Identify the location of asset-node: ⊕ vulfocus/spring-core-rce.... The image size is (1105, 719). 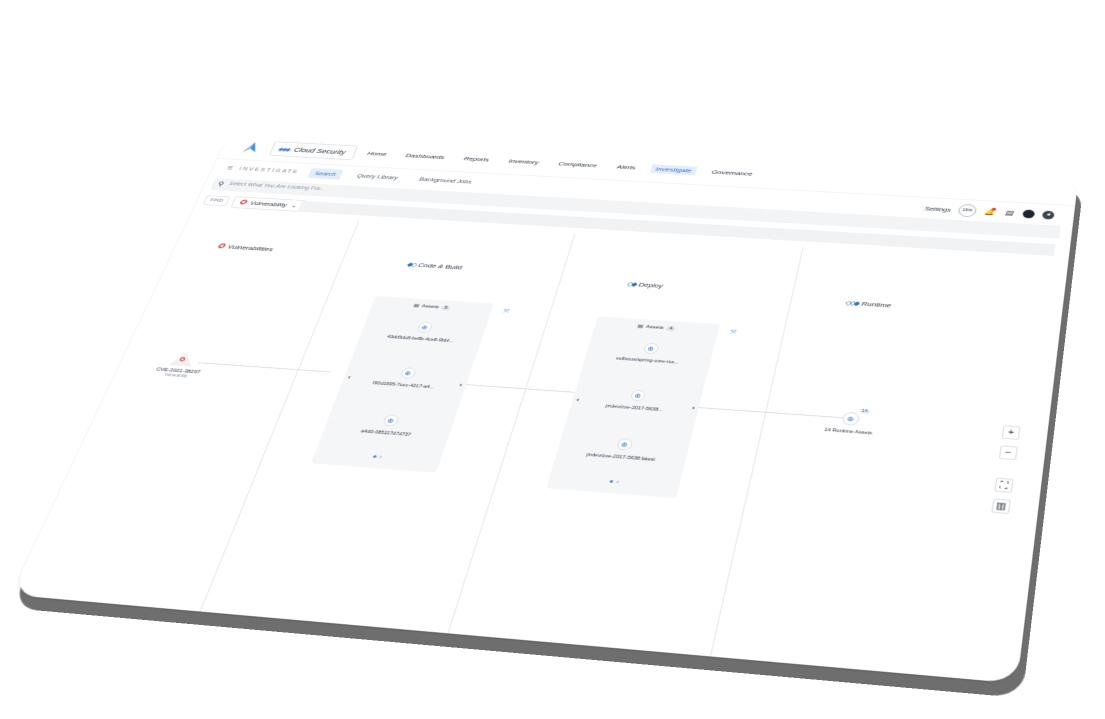
(649, 353).